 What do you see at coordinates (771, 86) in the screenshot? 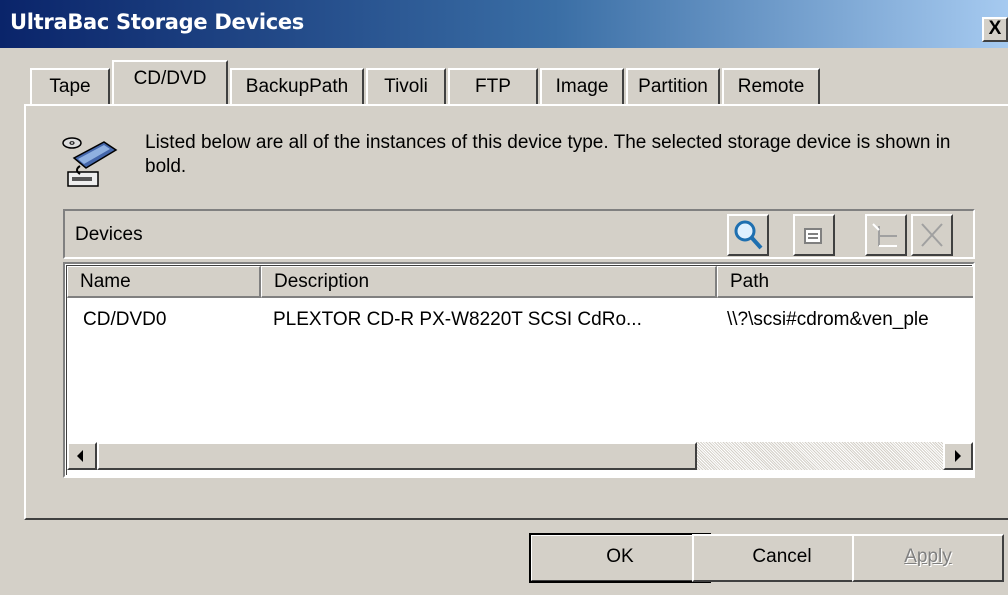
I see `tab-remote: Remote` at bounding box center [771, 86].